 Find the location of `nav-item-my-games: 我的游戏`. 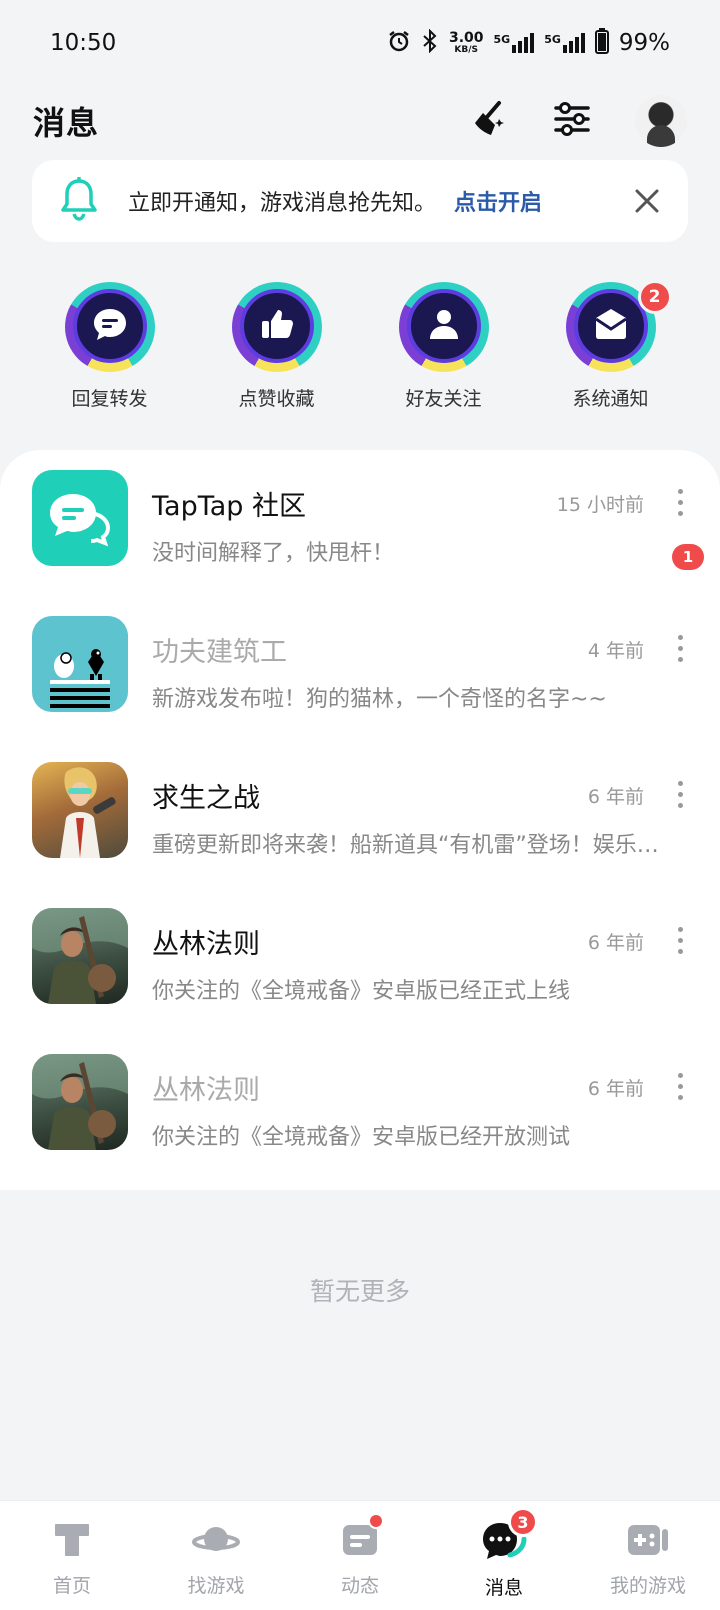

nav-item-my-games: 我的游戏 is located at coordinates (648, 1555).